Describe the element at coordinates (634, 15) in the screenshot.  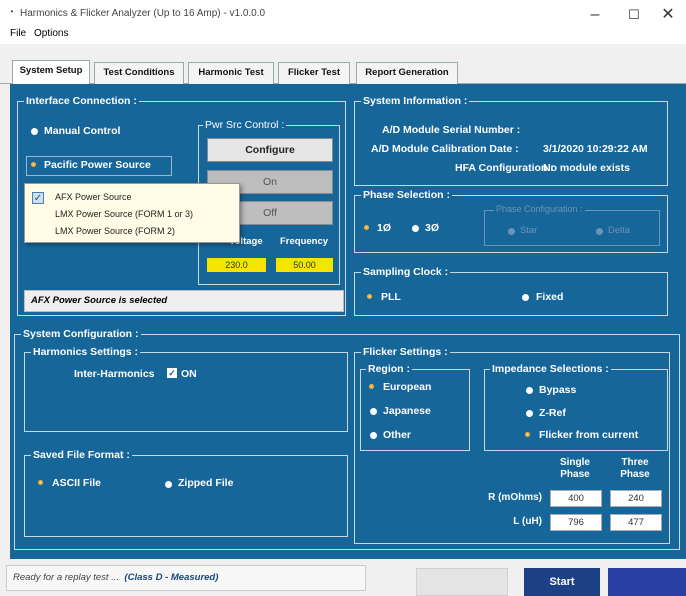
I see `maximize-button: ☐` at that location.